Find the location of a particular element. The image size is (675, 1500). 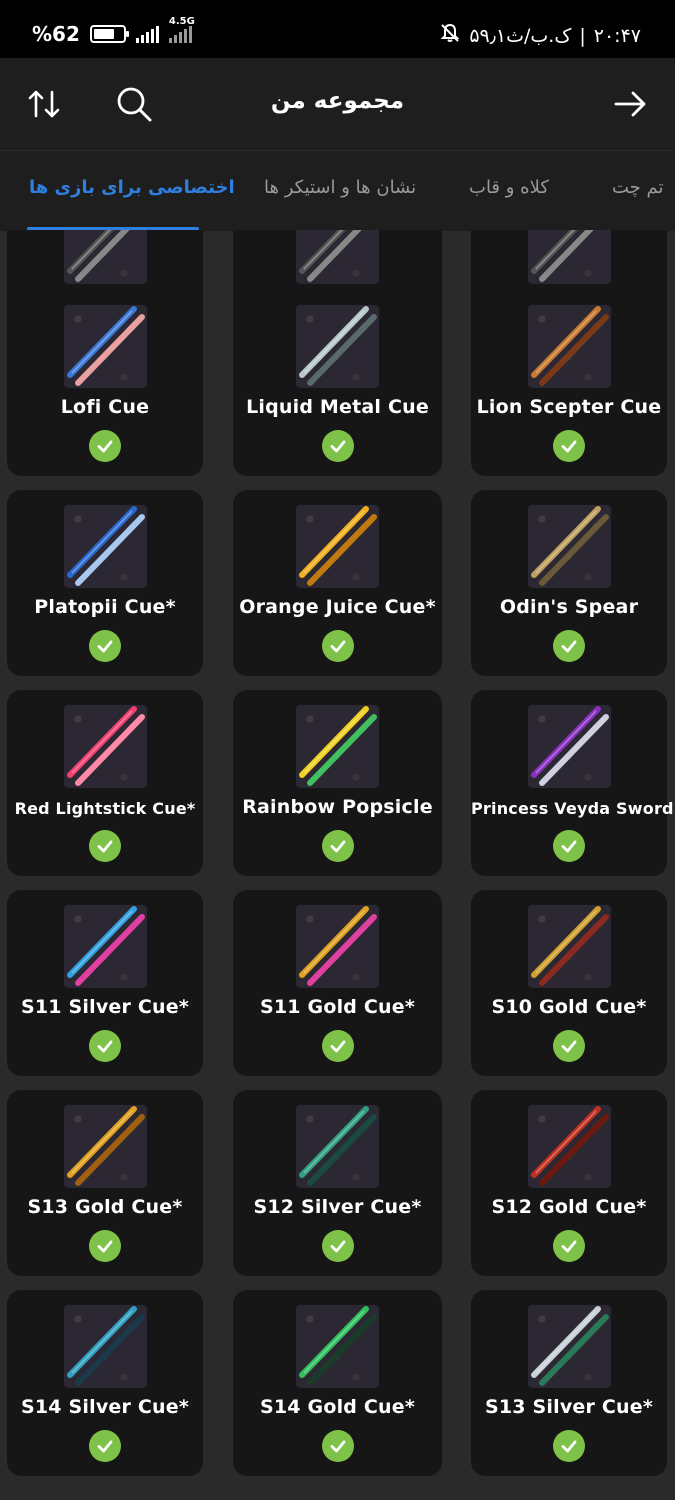

battery-percent: %62 is located at coordinates (56, 34).